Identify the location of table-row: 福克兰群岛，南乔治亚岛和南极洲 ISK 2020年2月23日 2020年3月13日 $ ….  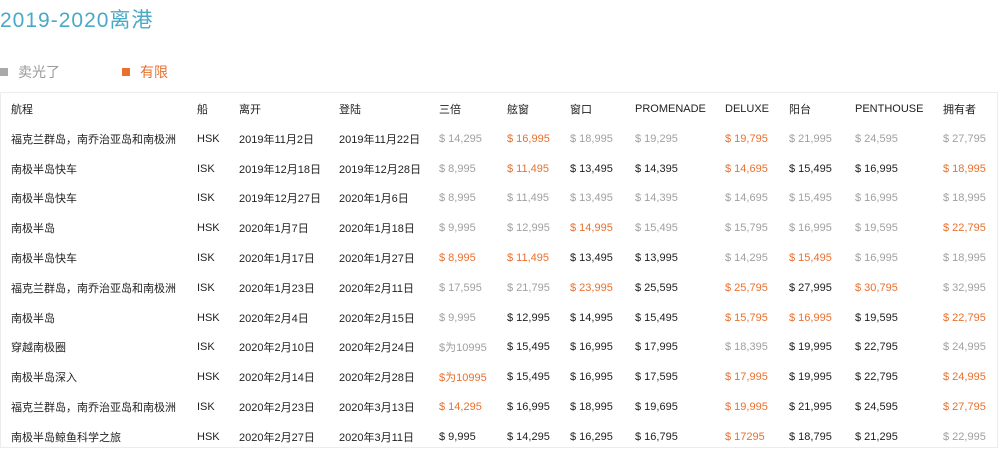
(499, 407).